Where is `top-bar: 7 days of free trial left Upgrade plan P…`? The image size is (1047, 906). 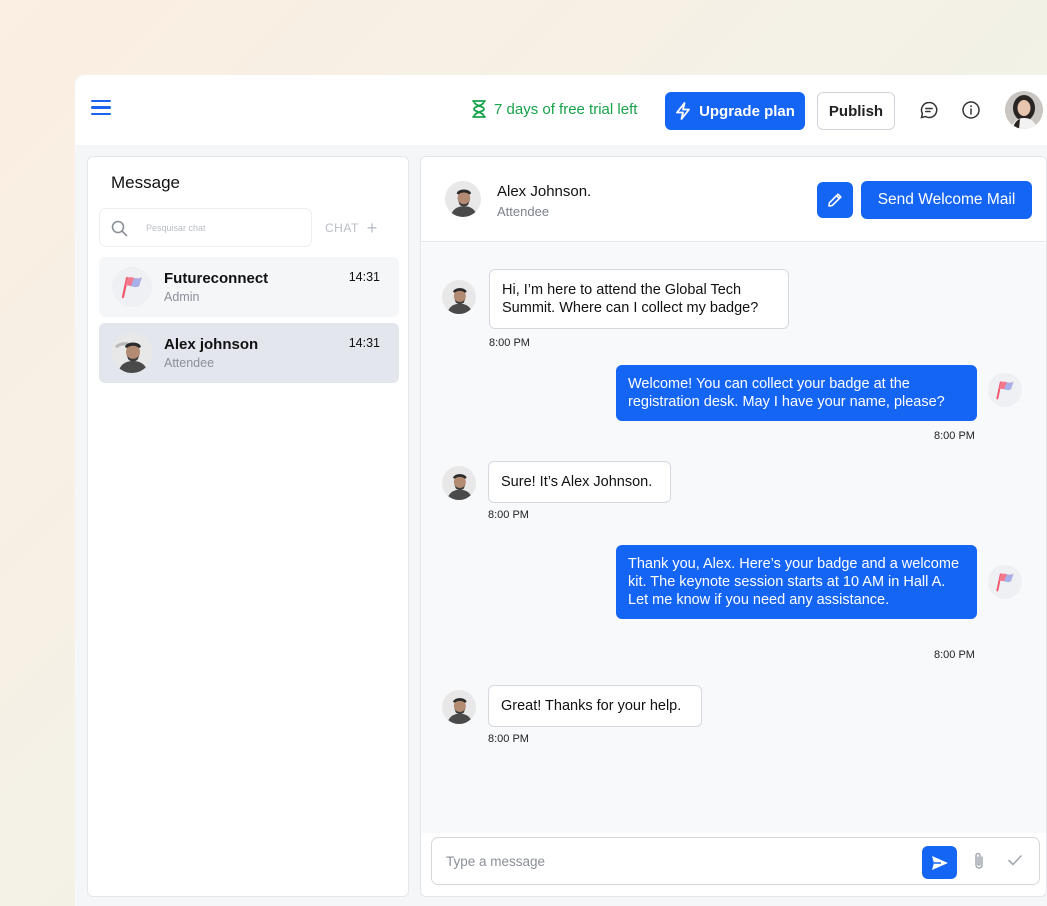
top-bar: 7 days of free trial left Upgrade plan P… is located at coordinates (561, 110).